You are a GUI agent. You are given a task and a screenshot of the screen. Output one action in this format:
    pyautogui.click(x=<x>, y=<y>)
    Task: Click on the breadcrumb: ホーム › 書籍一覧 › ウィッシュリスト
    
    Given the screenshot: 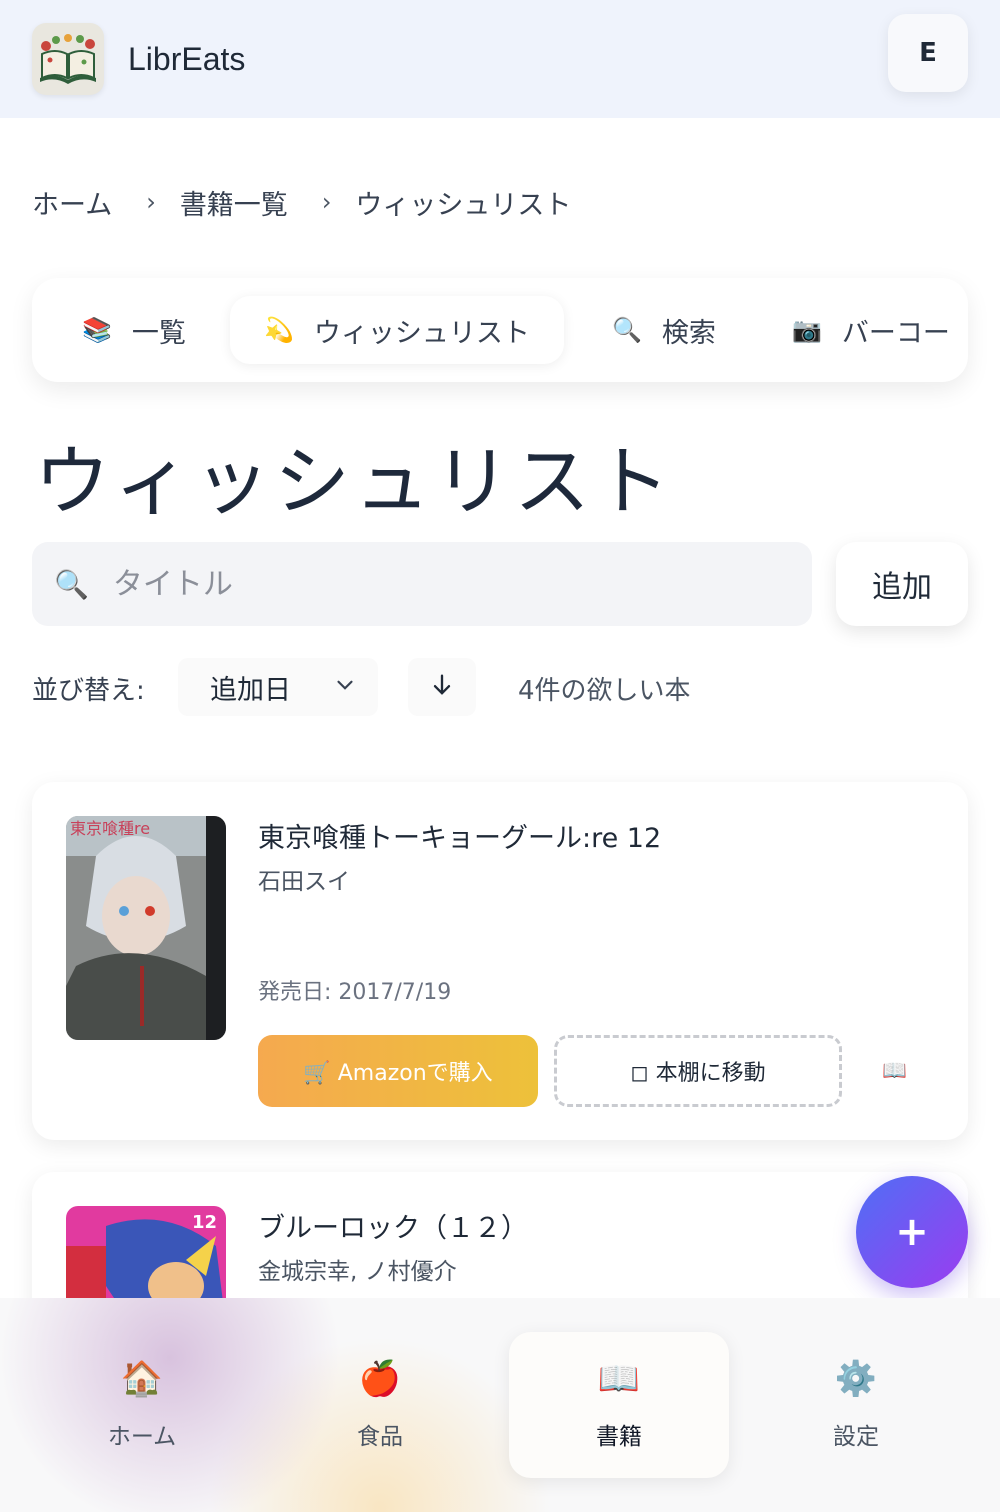 What is the action you would take?
    pyautogui.click(x=301, y=202)
    